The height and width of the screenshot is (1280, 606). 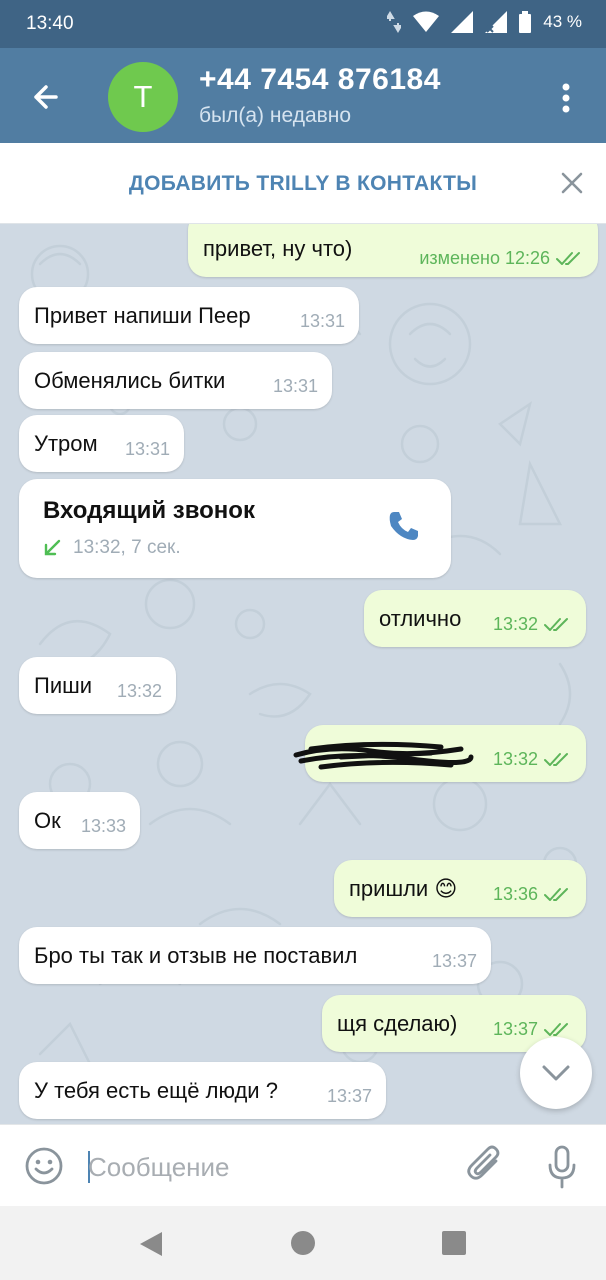 What do you see at coordinates (303, 24) in the screenshot?
I see `status-bar: 13:40 43 %` at bounding box center [303, 24].